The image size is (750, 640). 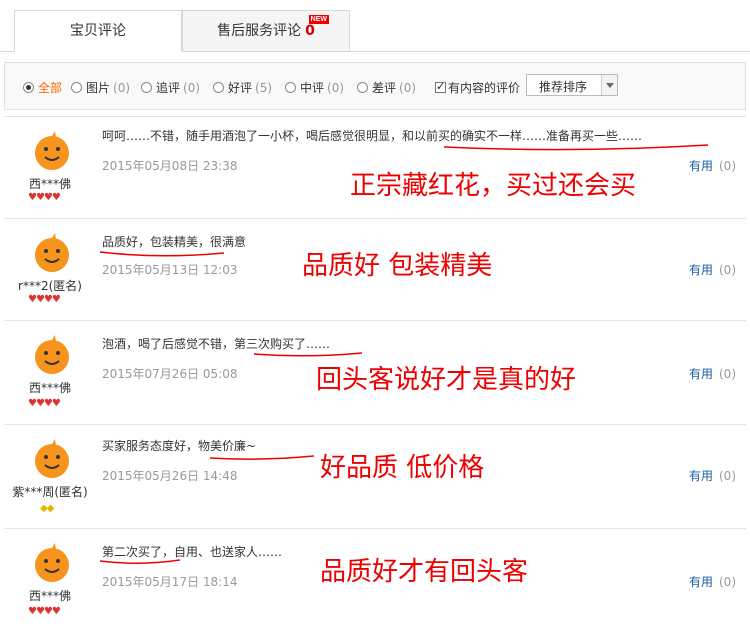 What do you see at coordinates (563, 87) in the screenshot?
I see `sort-select-value: 推荐排序` at bounding box center [563, 87].